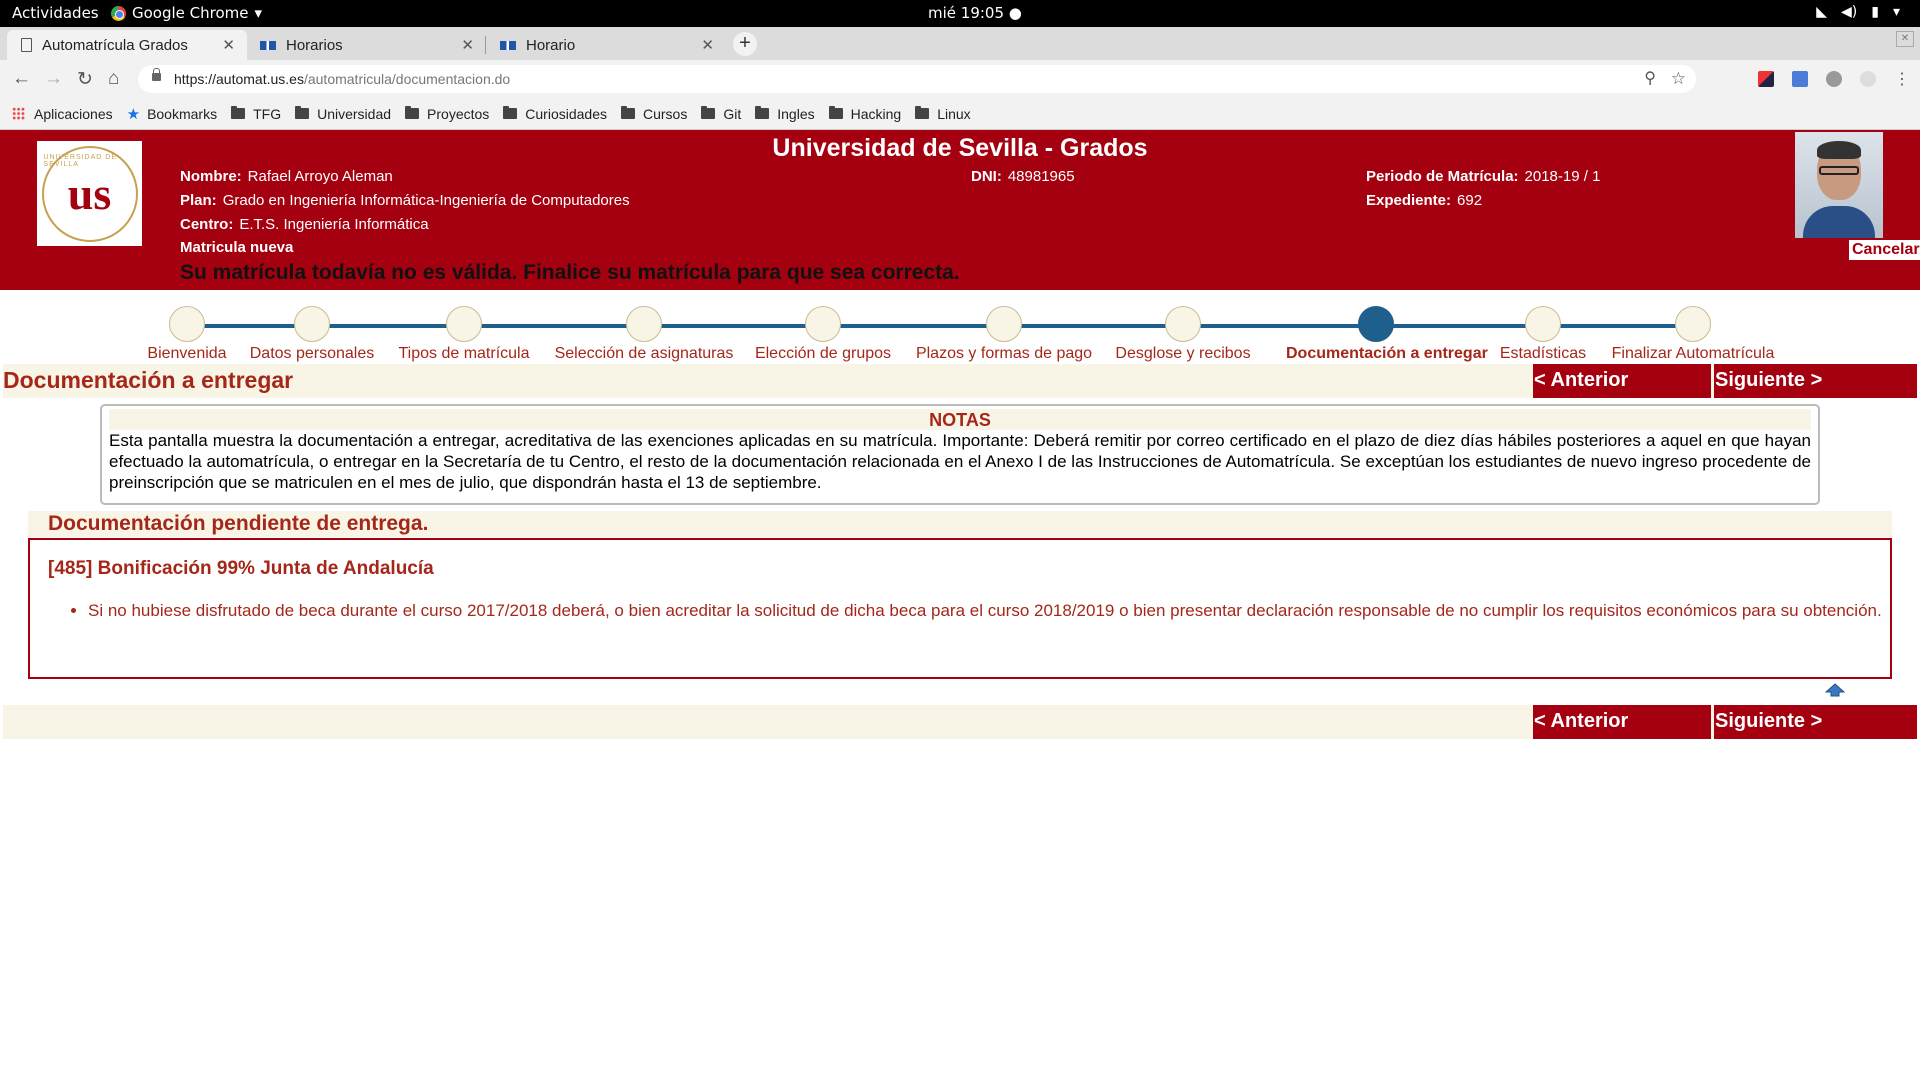  Describe the element at coordinates (566, 113) in the screenshot. I see `bookmark-label: Curiosidades` at that location.